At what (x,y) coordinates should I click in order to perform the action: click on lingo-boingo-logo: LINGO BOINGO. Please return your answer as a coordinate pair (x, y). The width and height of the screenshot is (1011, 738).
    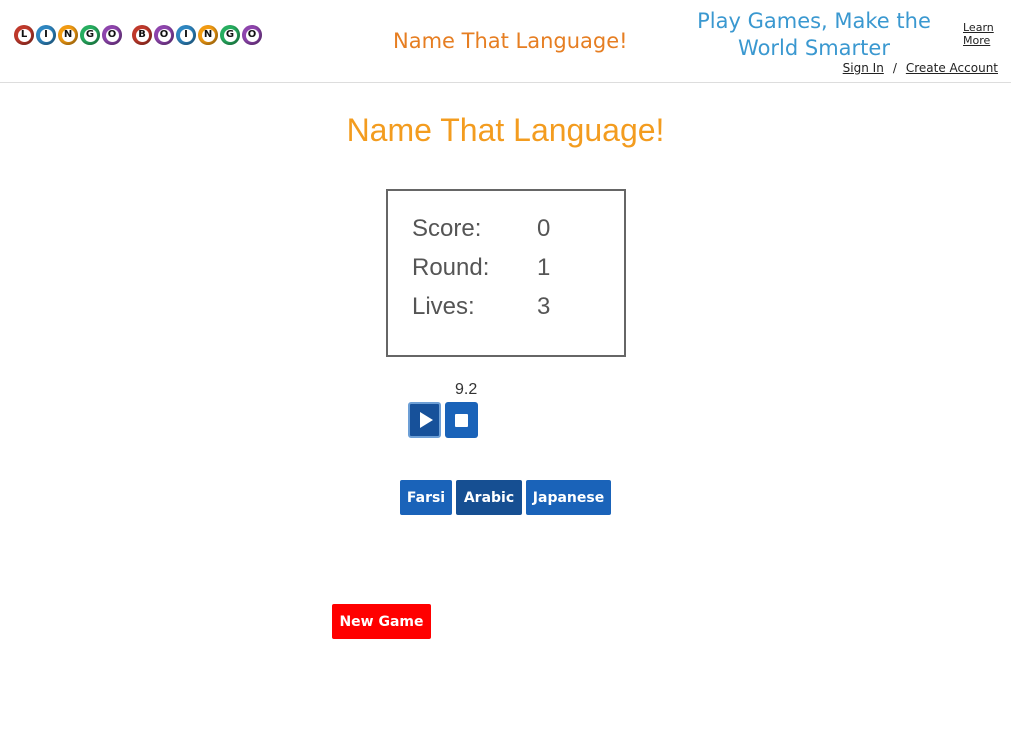
    Looking at the image, I should click on (143, 35).